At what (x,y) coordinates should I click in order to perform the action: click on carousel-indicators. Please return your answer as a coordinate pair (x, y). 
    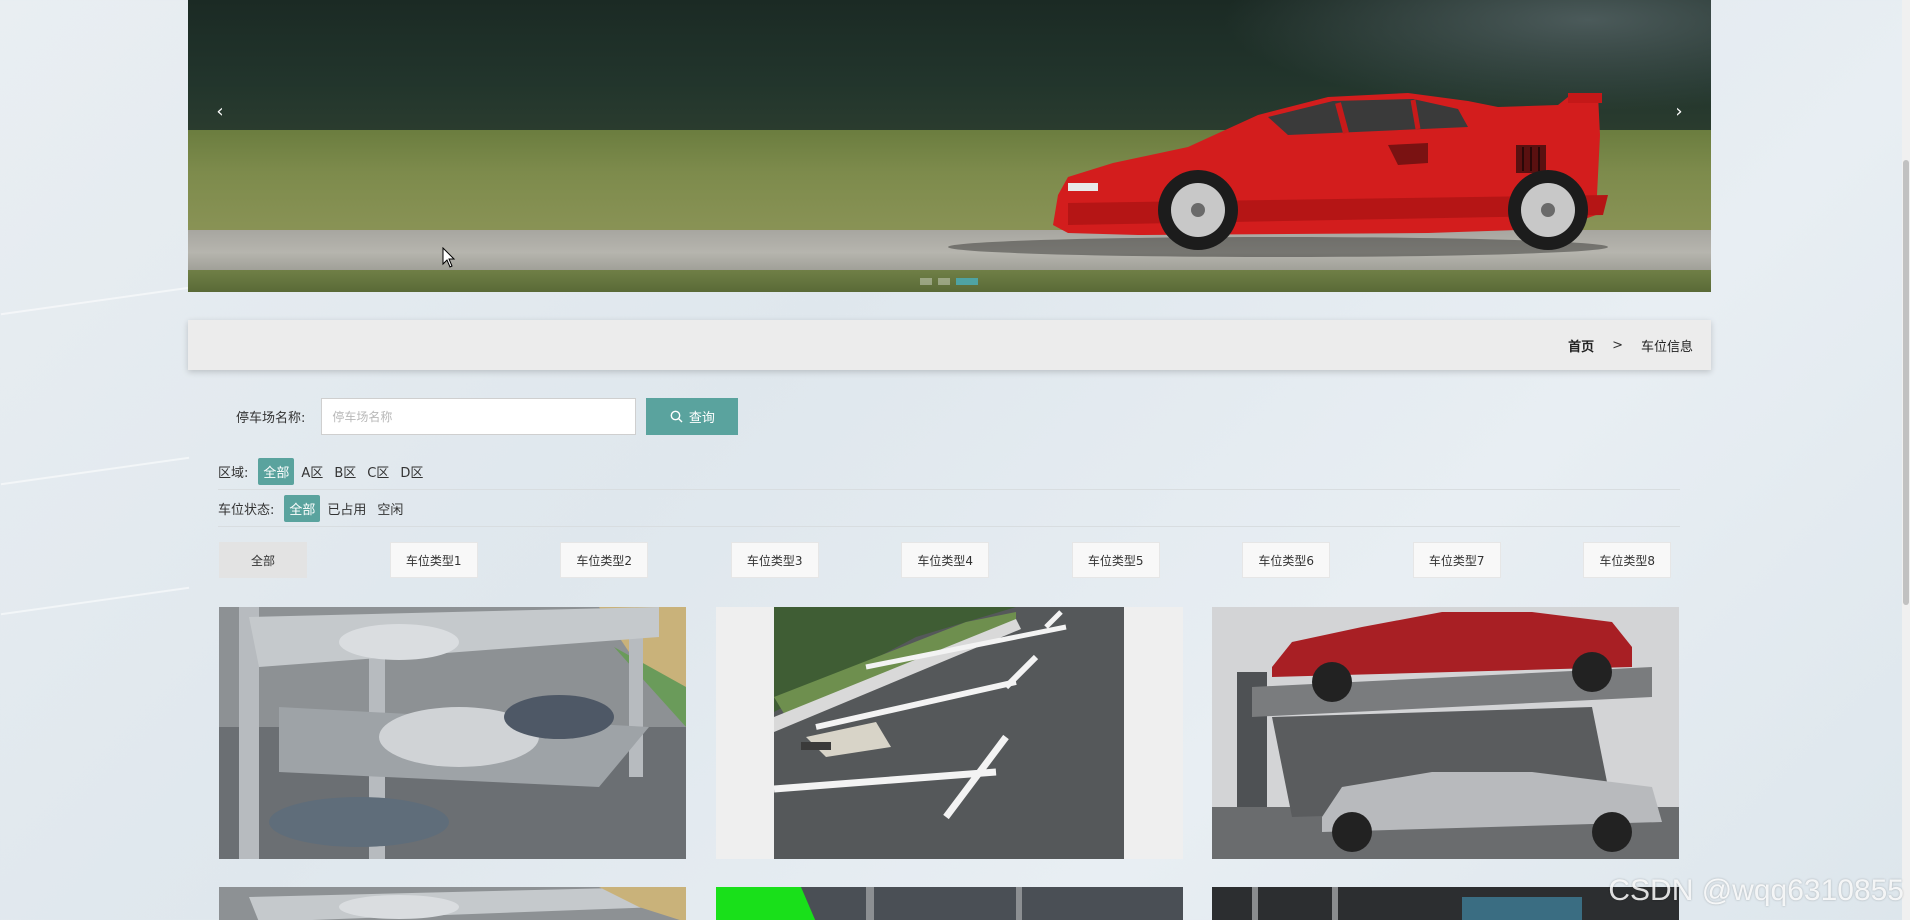
    Looking at the image, I should click on (949, 281).